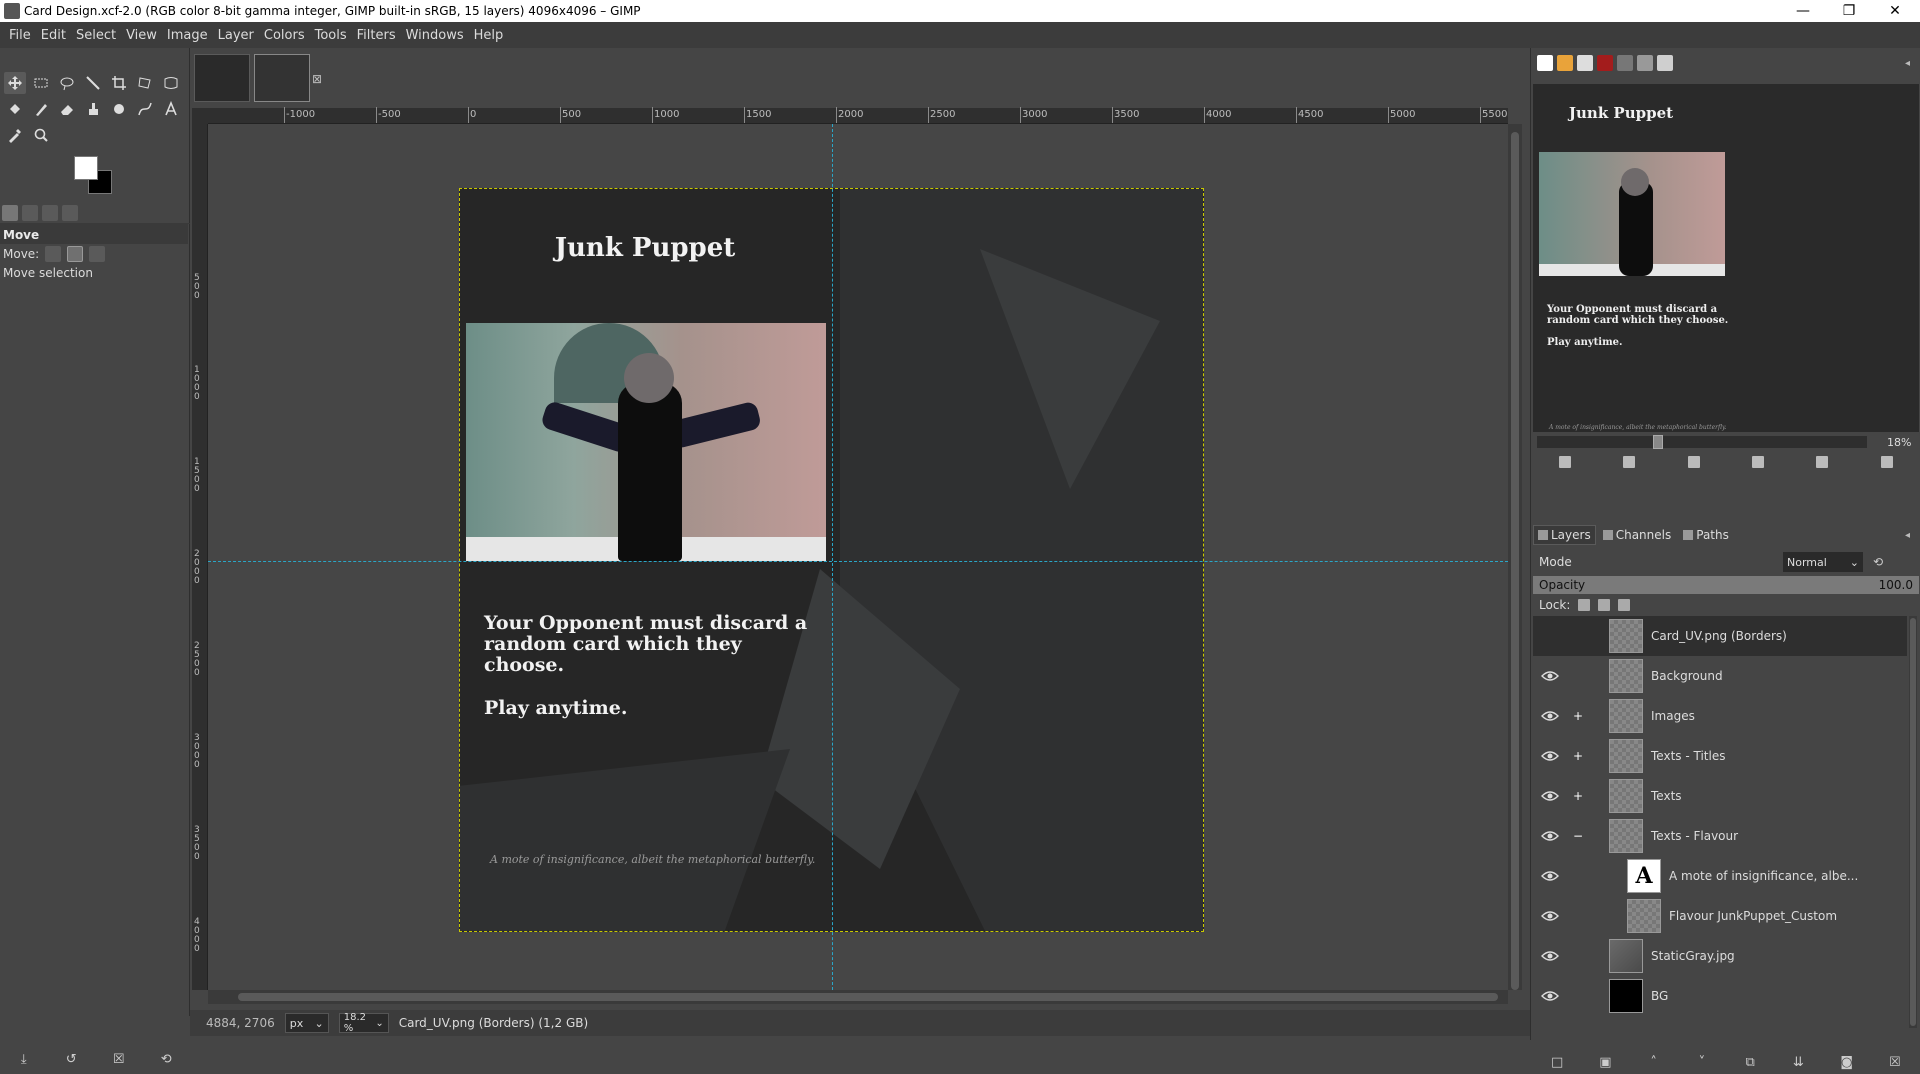 Image resolution: width=1920 pixels, height=1074 pixels. What do you see at coordinates (200, 116) in the screenshot?
I see `ruler-corner` at bounding box center [200, 116].